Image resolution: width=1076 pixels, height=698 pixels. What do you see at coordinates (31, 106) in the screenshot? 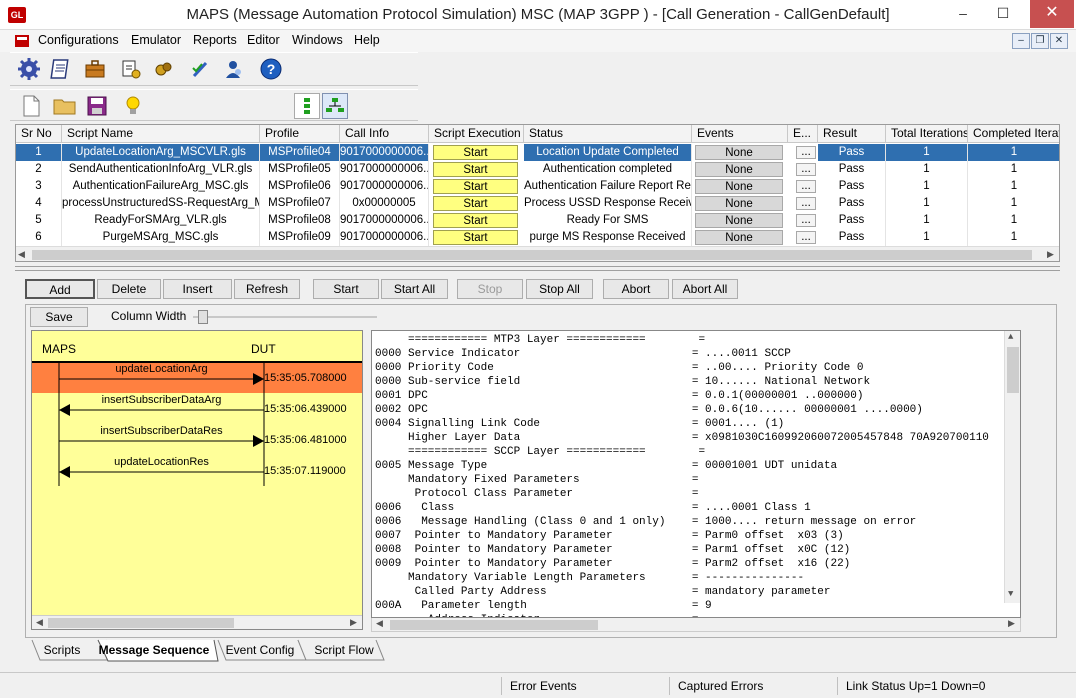
I see `new-file-icon` at bounding box center [31, 106].